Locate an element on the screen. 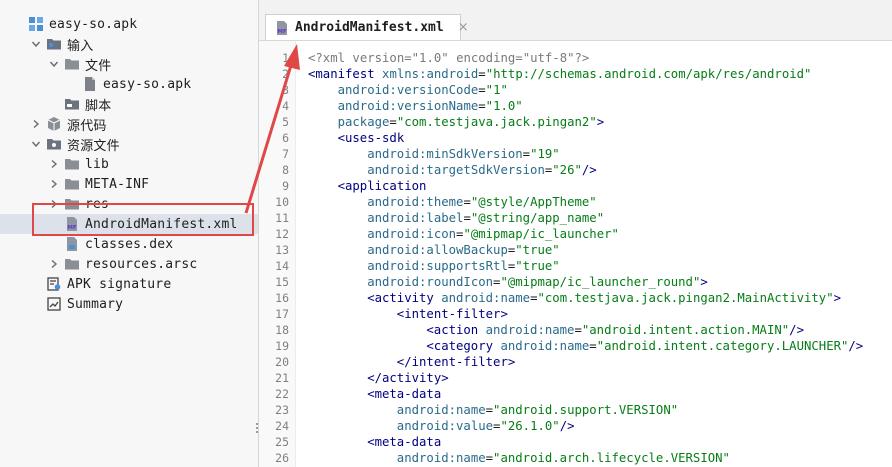  code-token-str: "26" is located at coordinates (567, 170).